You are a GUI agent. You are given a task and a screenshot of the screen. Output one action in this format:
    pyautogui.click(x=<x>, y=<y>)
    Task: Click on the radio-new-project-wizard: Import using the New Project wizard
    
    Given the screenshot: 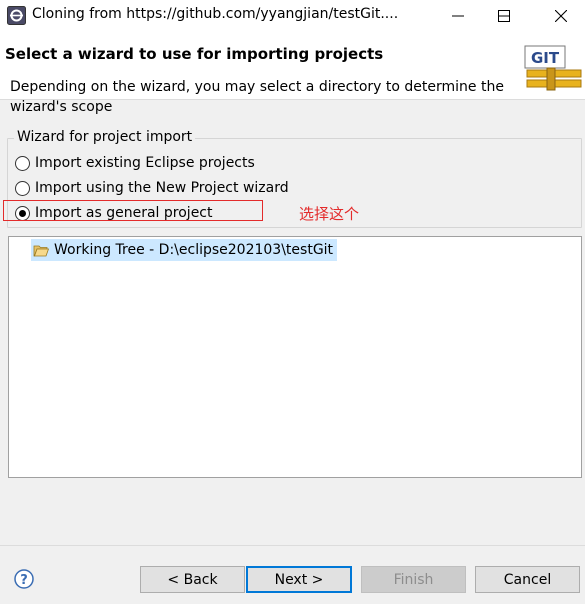 What is the action you would take?
    pyautogui.click(x=152, y=188)
    